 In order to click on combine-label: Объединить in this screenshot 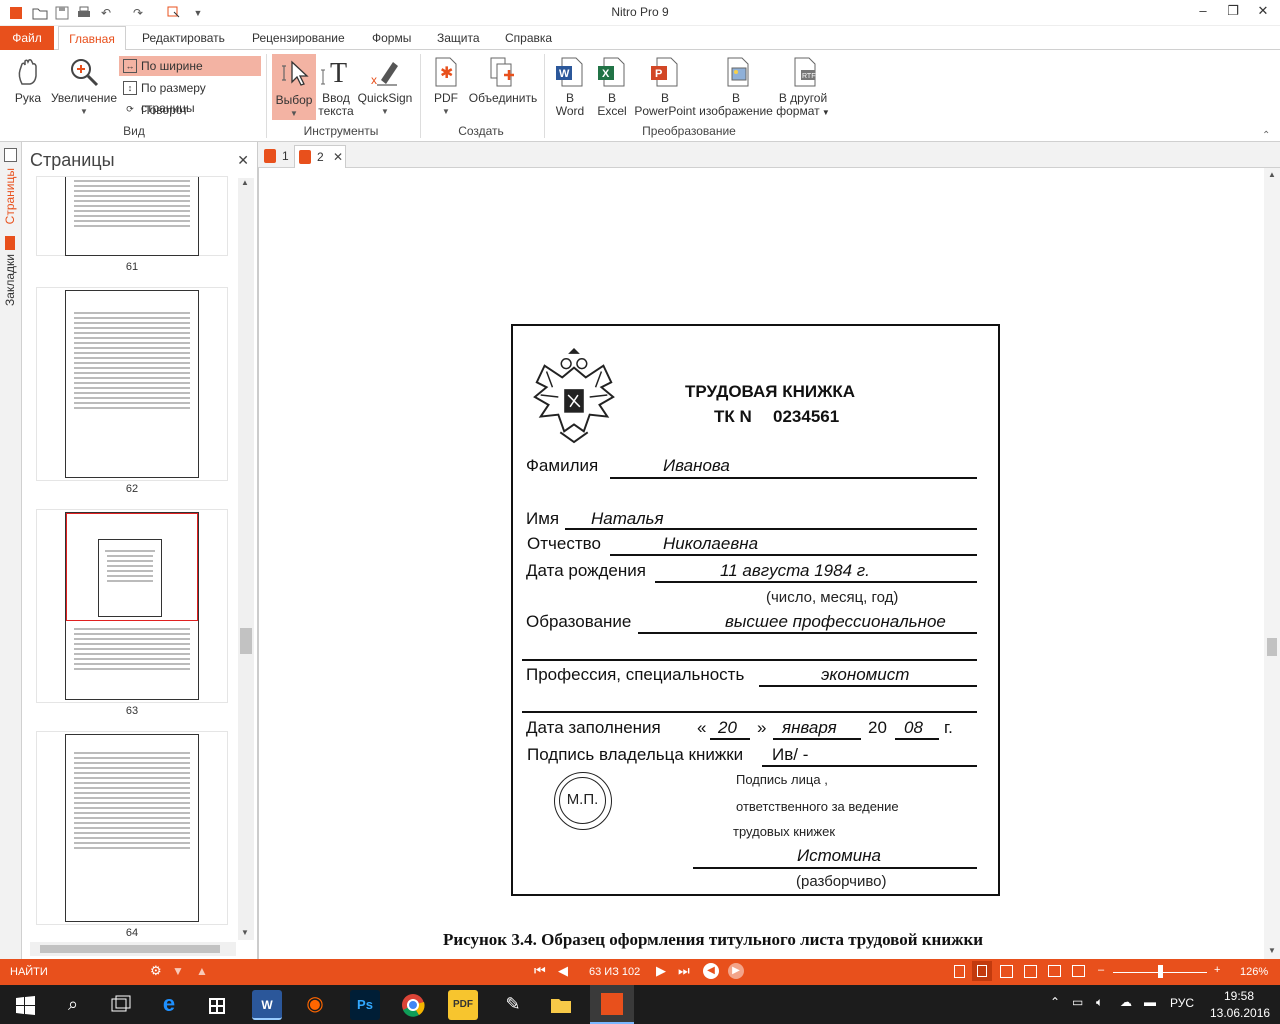, I will do `click(503, 98)`.